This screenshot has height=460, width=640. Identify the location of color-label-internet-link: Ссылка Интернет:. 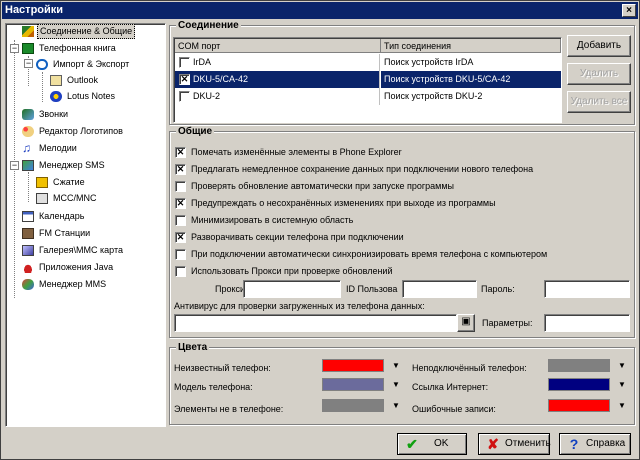
(450, 387).